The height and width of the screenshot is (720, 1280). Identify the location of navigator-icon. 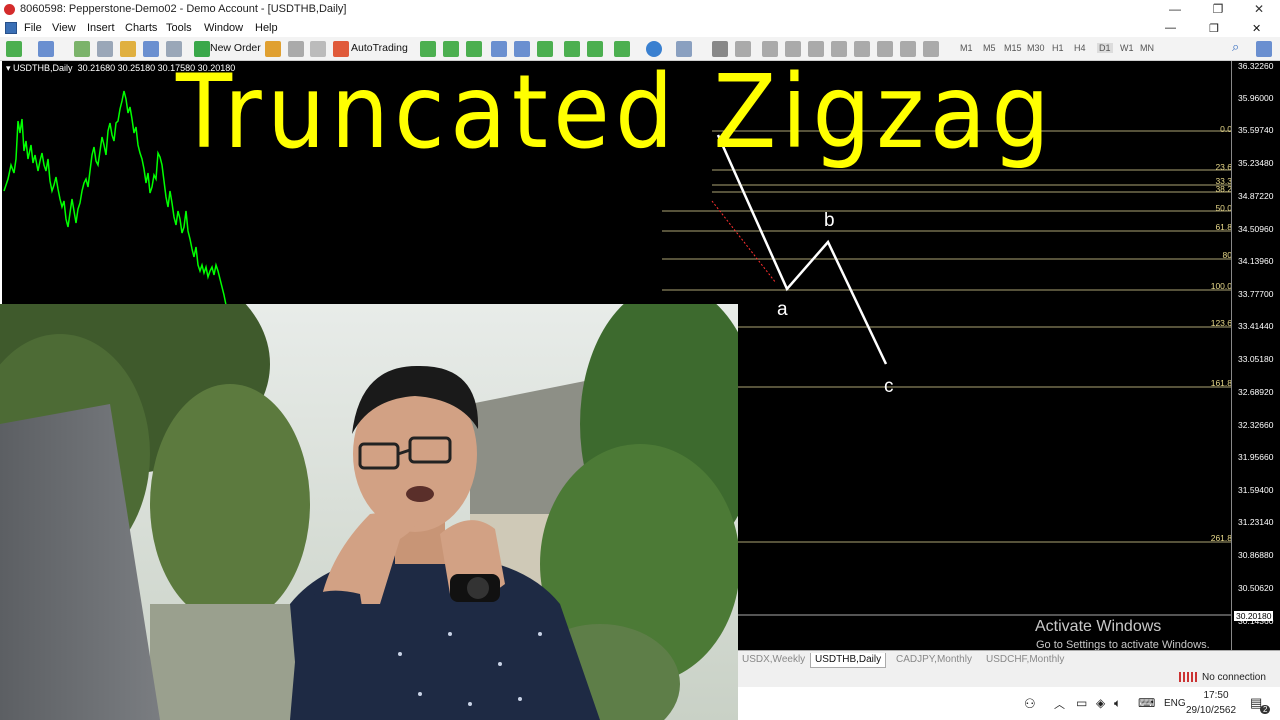
(128, 49).